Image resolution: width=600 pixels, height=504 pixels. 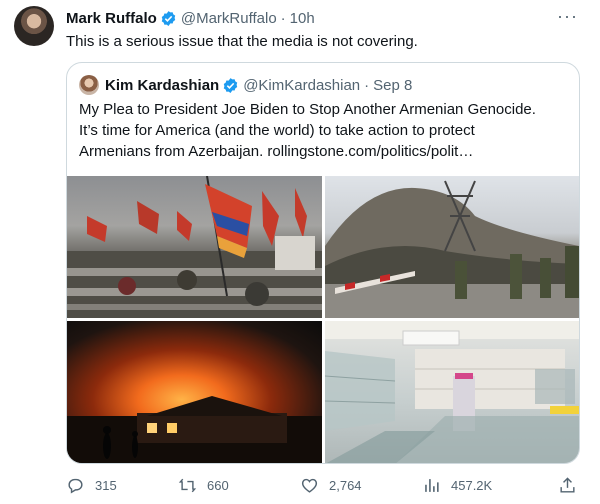 What do you see at coordinates (194, 247) in the screenshot?
I see `media-photo-cemetery` at bounding box center [194, 247].